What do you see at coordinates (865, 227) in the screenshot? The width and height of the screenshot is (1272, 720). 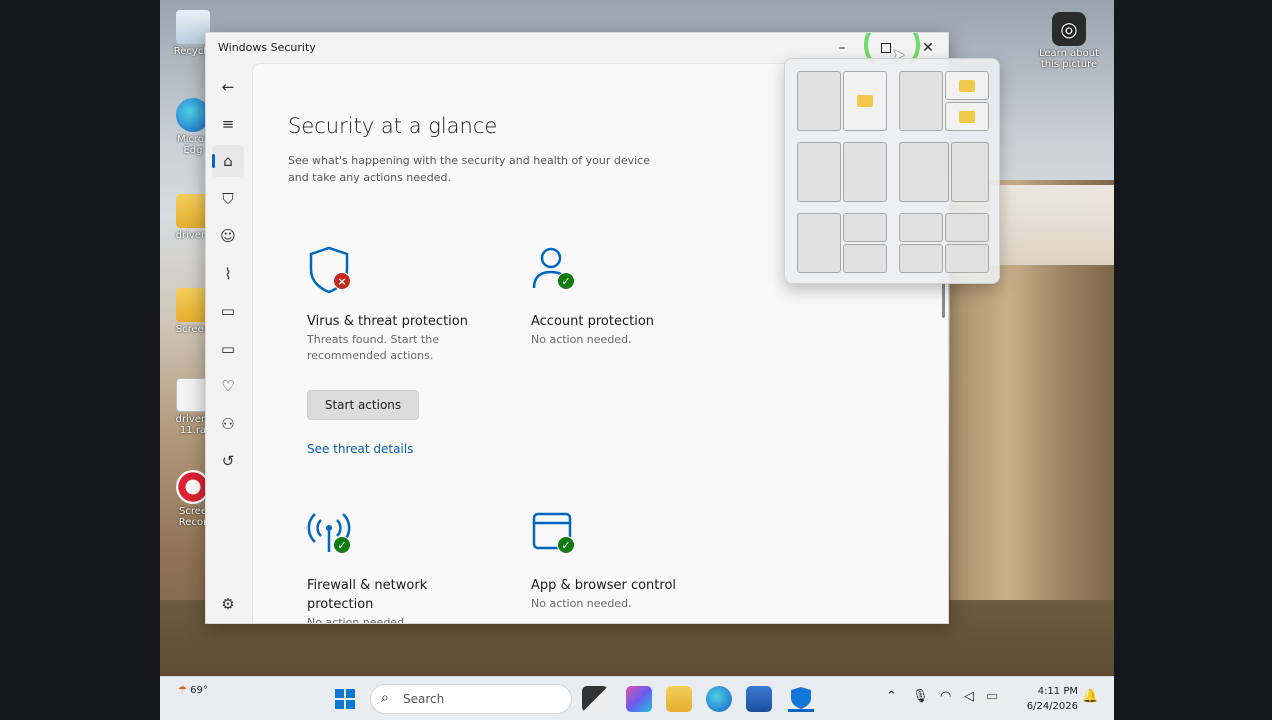 I see `snap-zone-top-quarter` at bounding box center [865, 227].